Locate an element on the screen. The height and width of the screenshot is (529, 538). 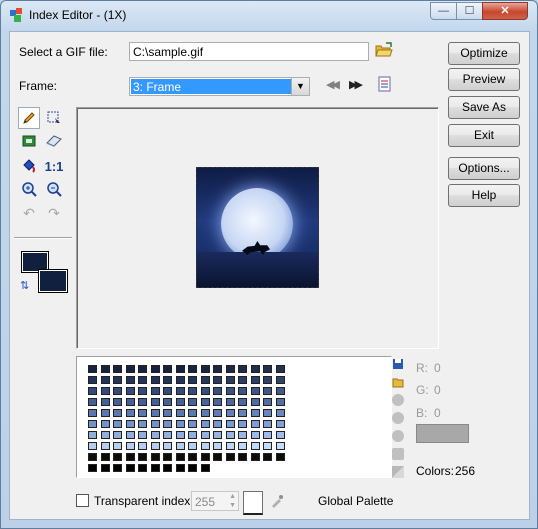
help-button: Help is located at coordinates (484, 195).